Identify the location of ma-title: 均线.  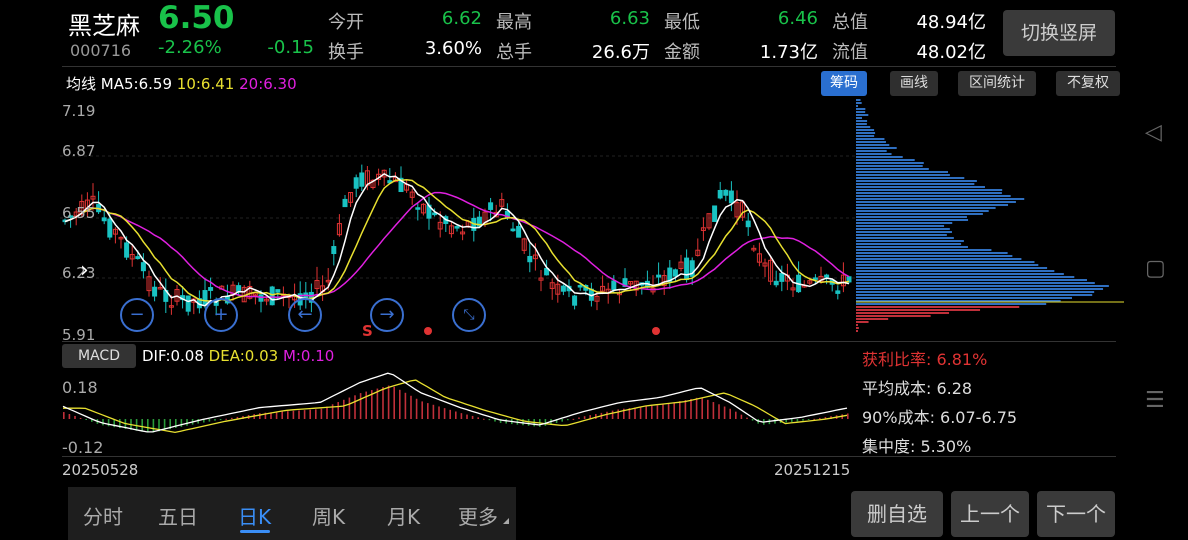
(81, 84).